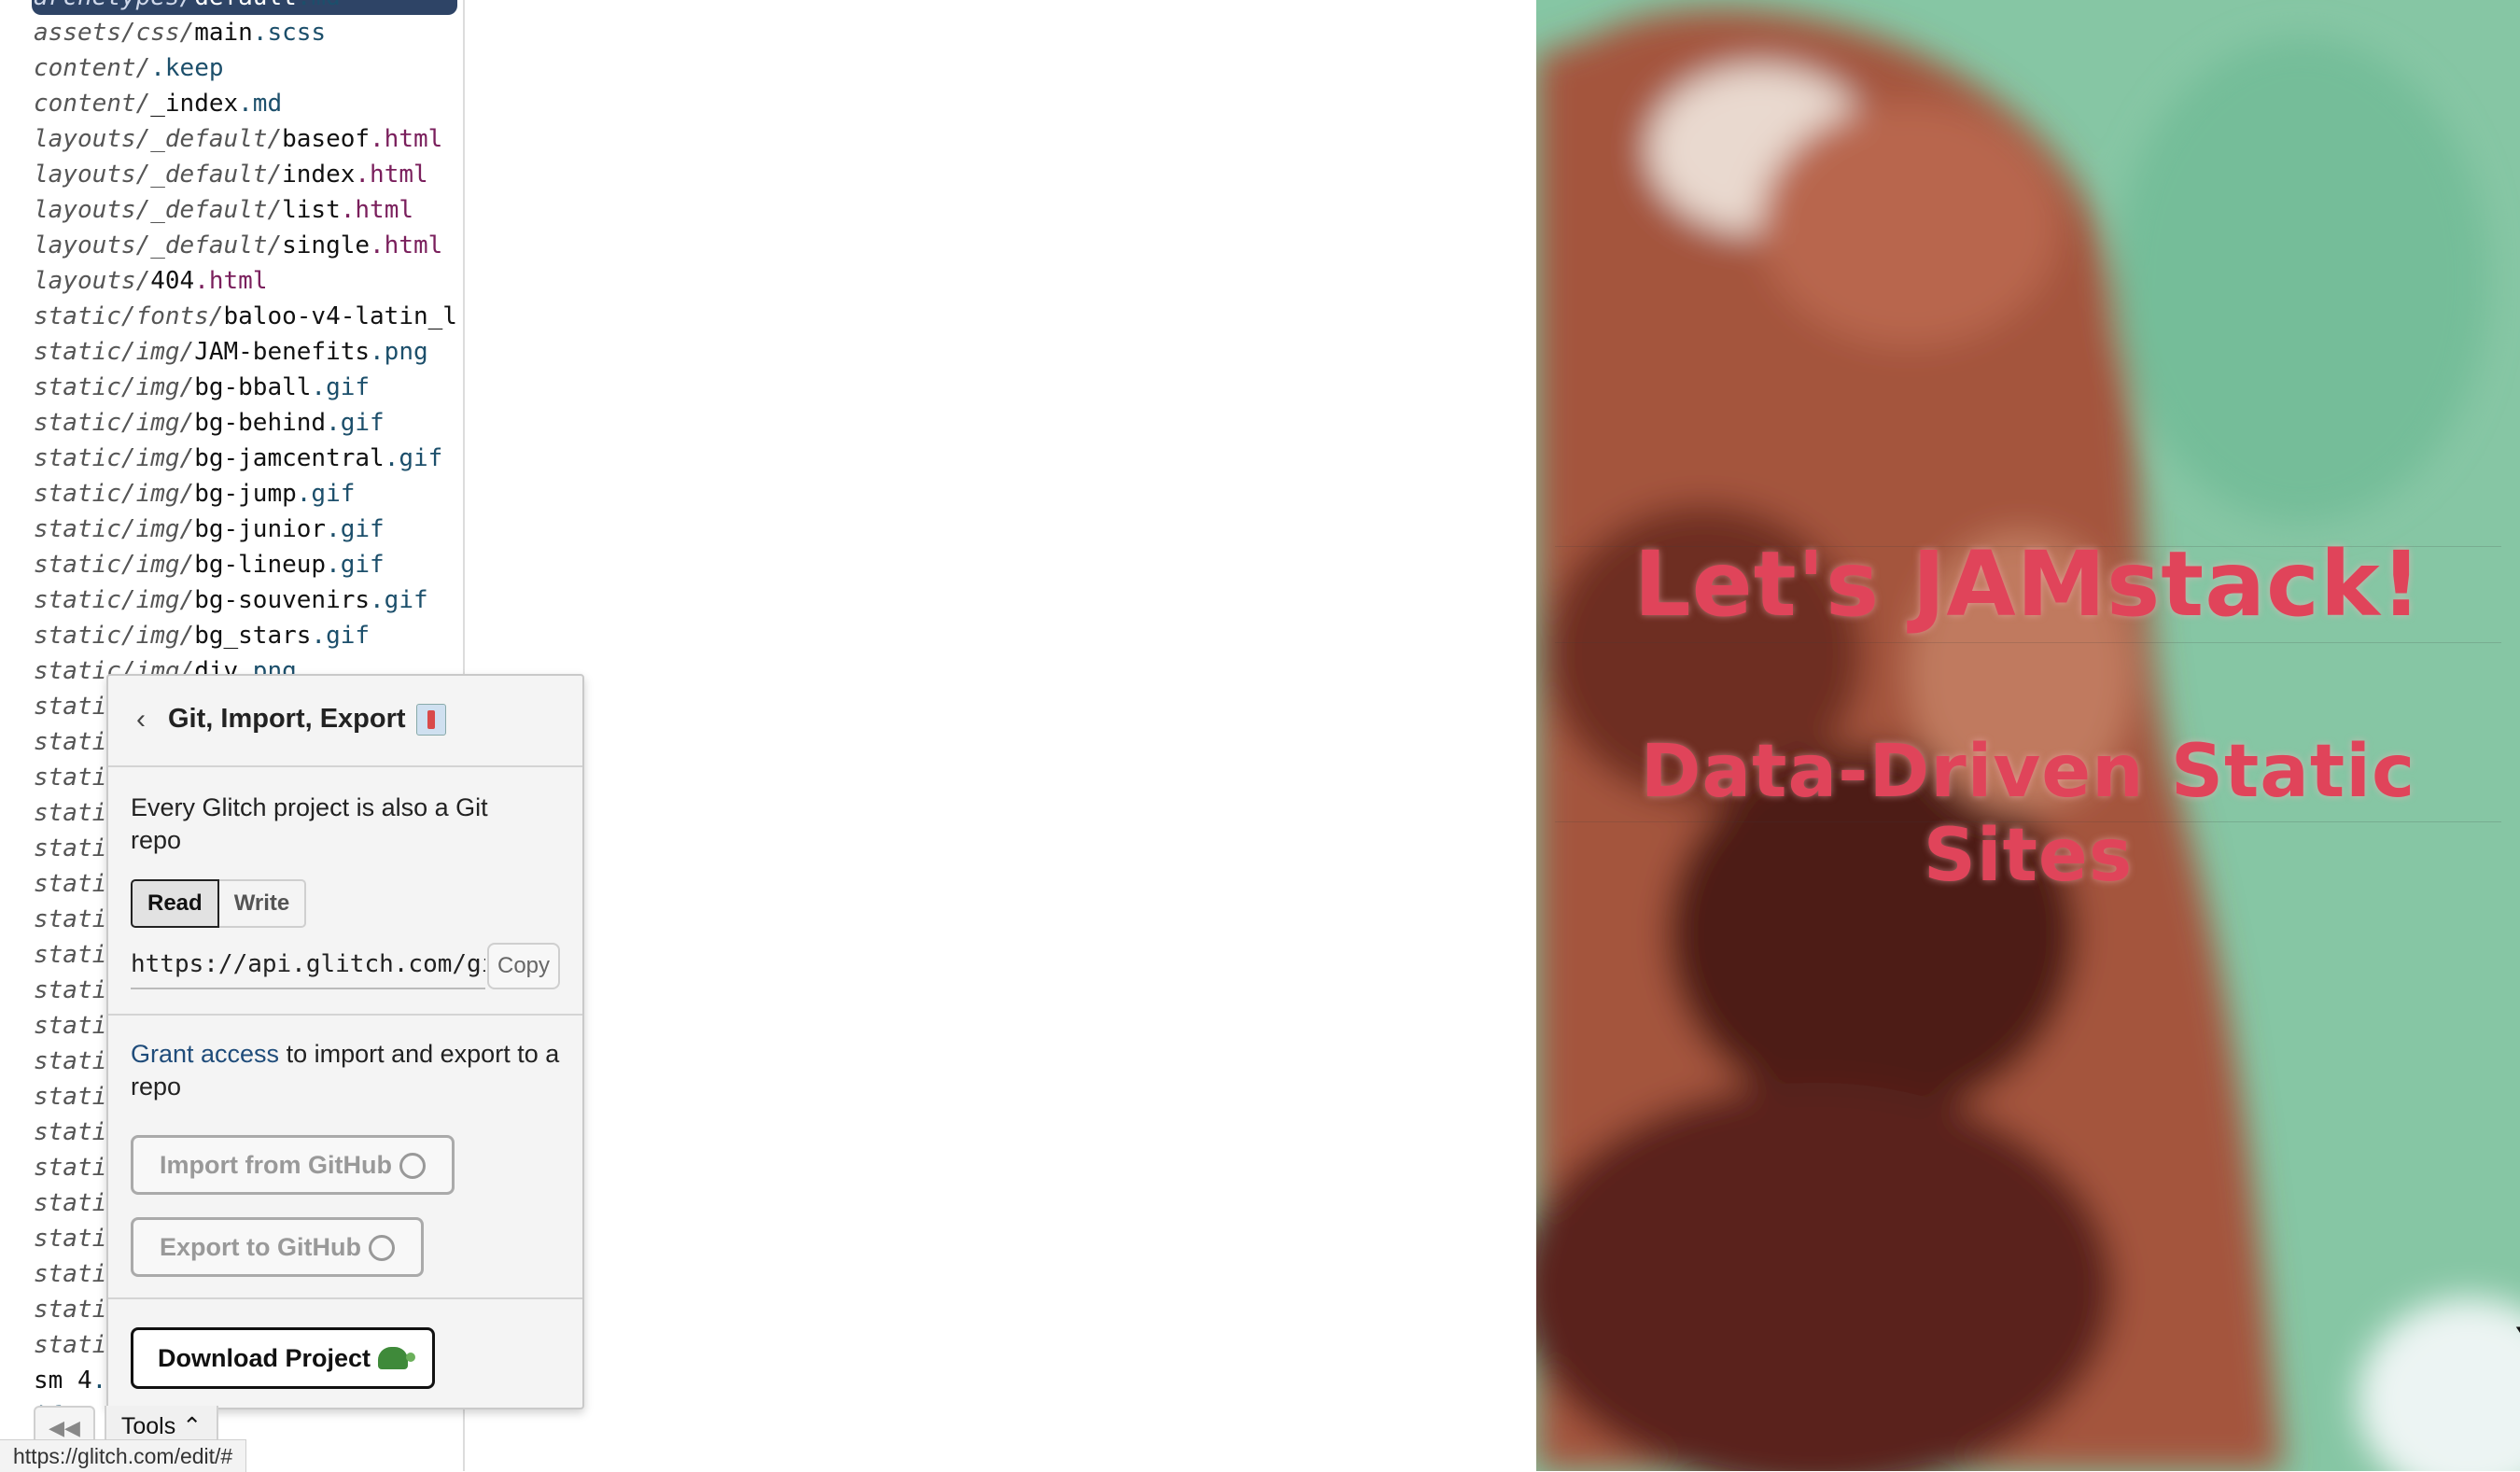 Image resolution: width=2520 pixels, height=1472 pixels. Describe the element at coordinates (397, 1358) in the screenshot. I see `turtle-emoji-icon` at that location.